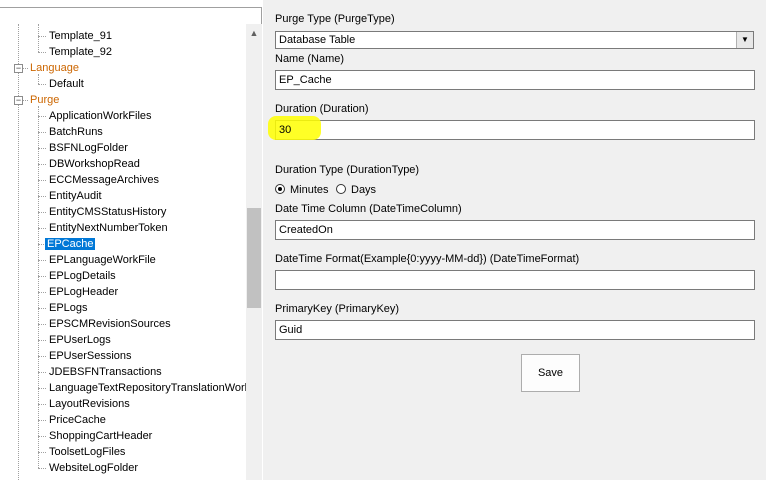 Image resolution: width=766 pixels, height=480 pixels. I want to click on primary-key-label: PrimaryKey (PrimaryKey), so click(337, 309).